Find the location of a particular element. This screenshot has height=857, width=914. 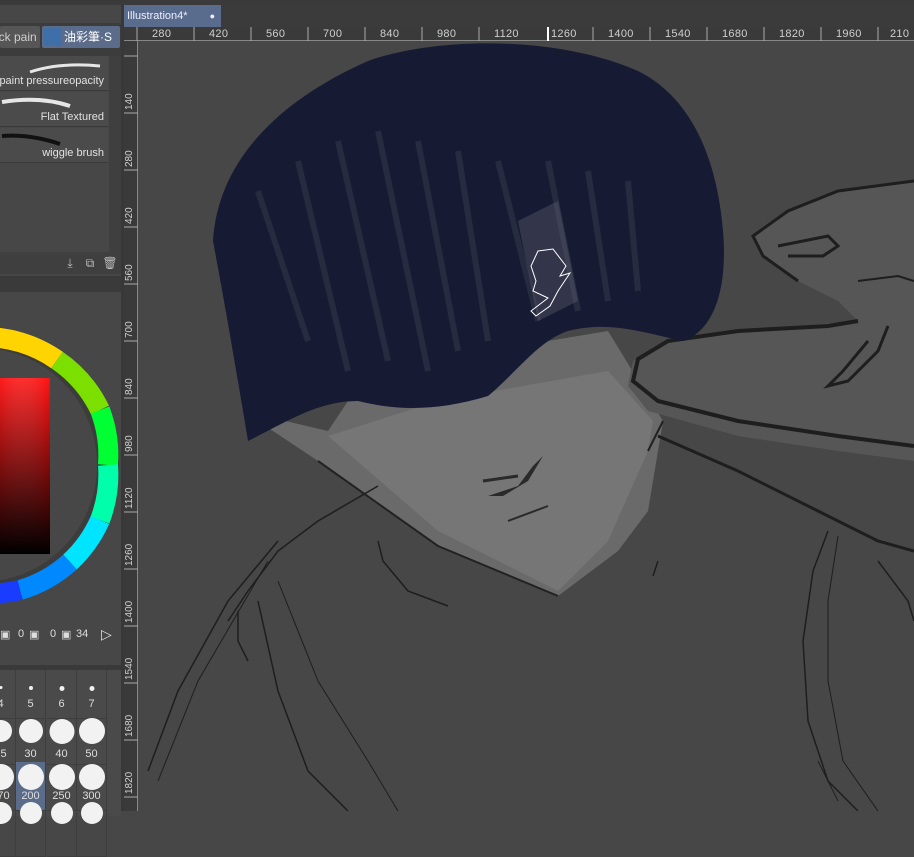

v-icon: ▣ is located at coordinates (66, 635).